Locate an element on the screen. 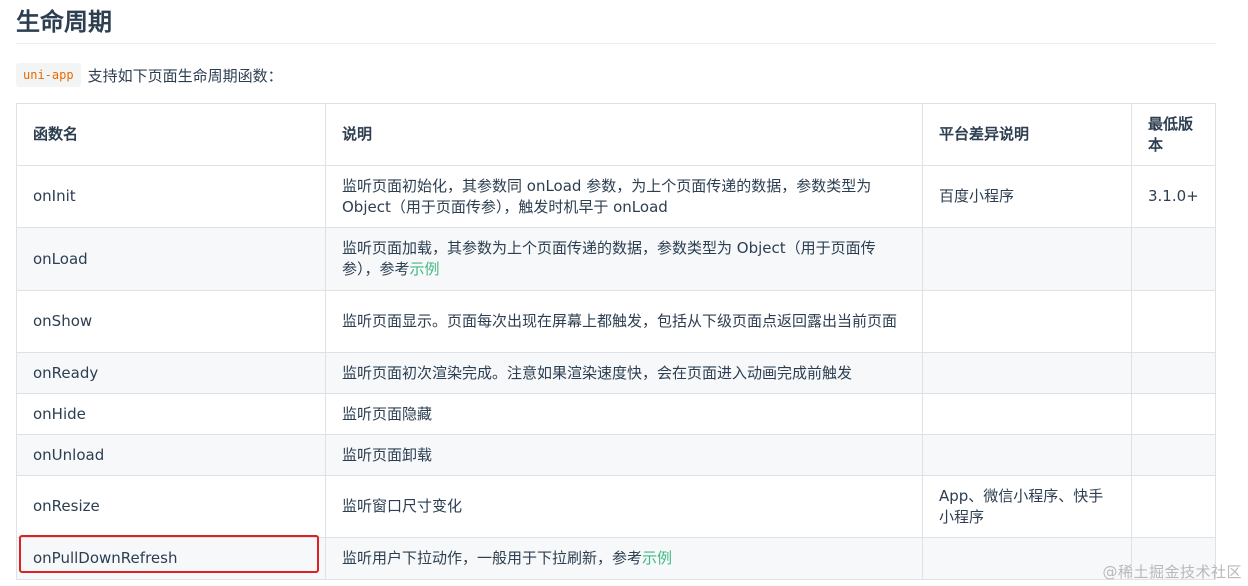 This screenshot has height=586, width=1248. watermark-text: @稀土掘金技术社区 is located at coordinates (1172, 572).